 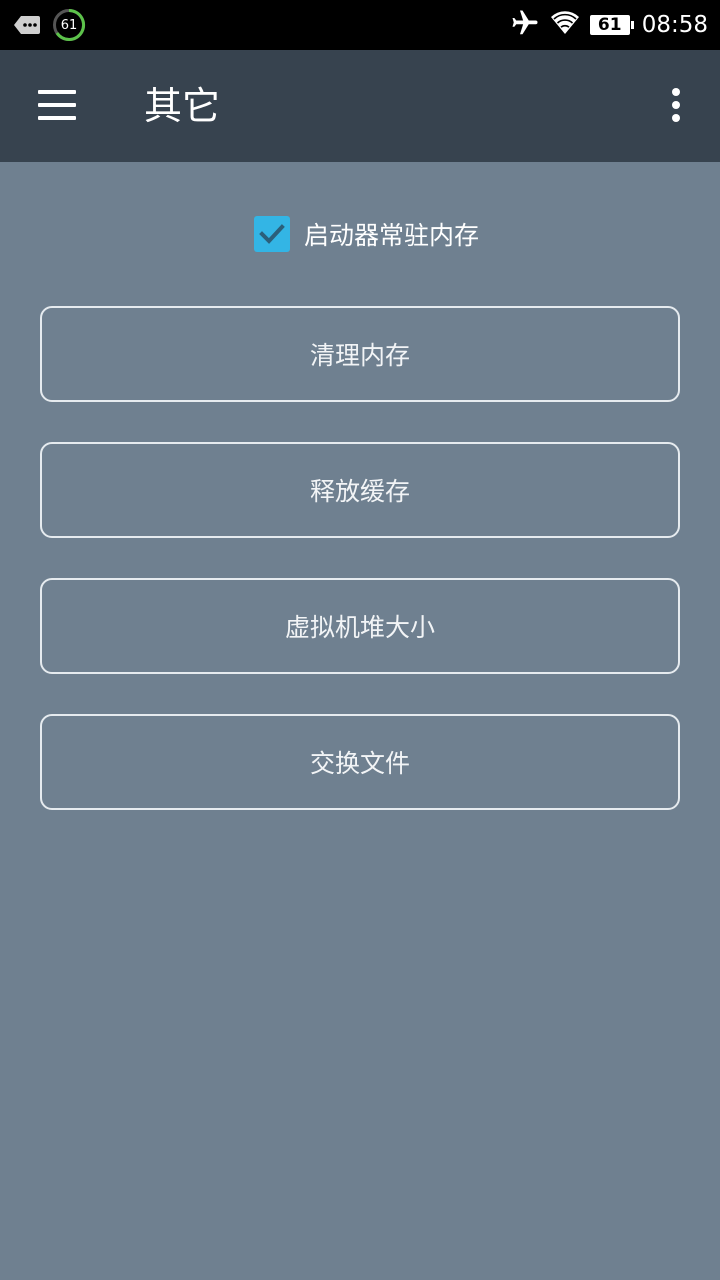 What do you see at coordinates (360, 25) in the screenshot?
I see `status-bar: 61 61 08:58` at bounding box center [360, 25].